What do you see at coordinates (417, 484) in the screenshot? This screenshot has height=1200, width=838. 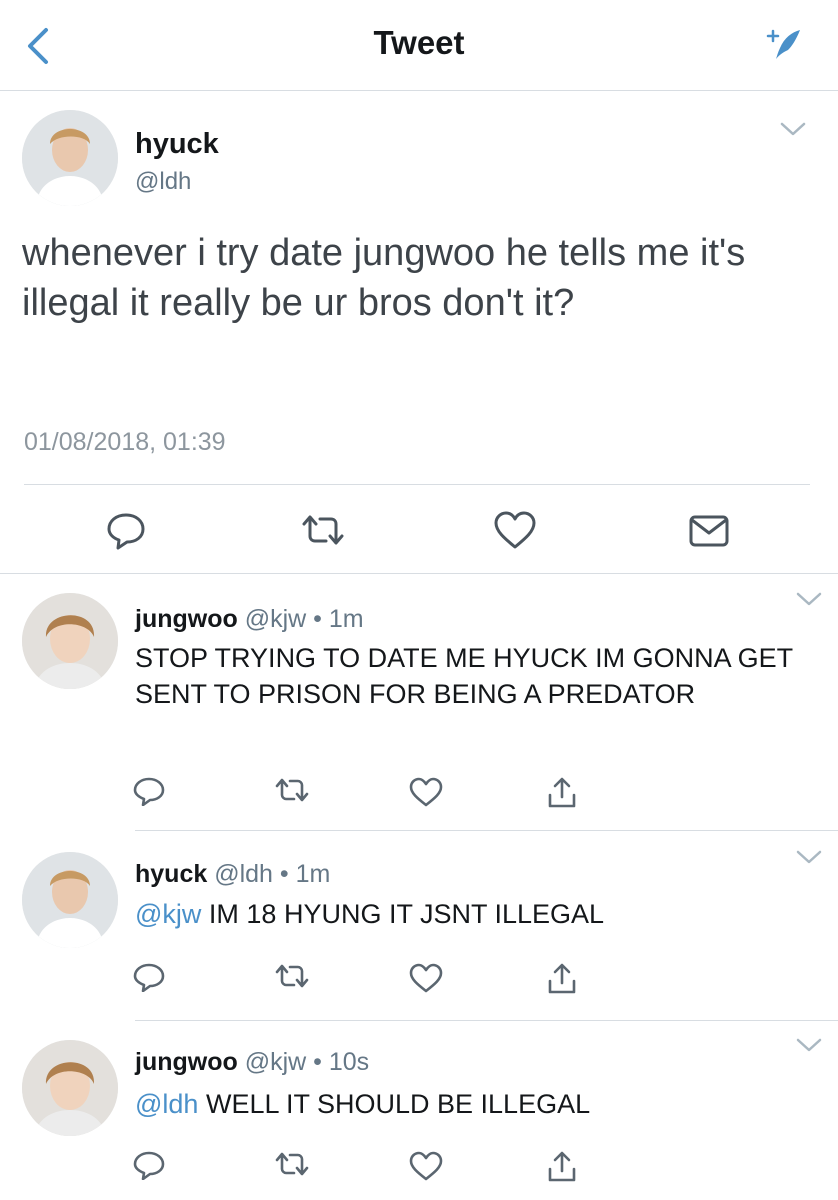 I see `timestamp-divider` at bounding box center [417, 484].